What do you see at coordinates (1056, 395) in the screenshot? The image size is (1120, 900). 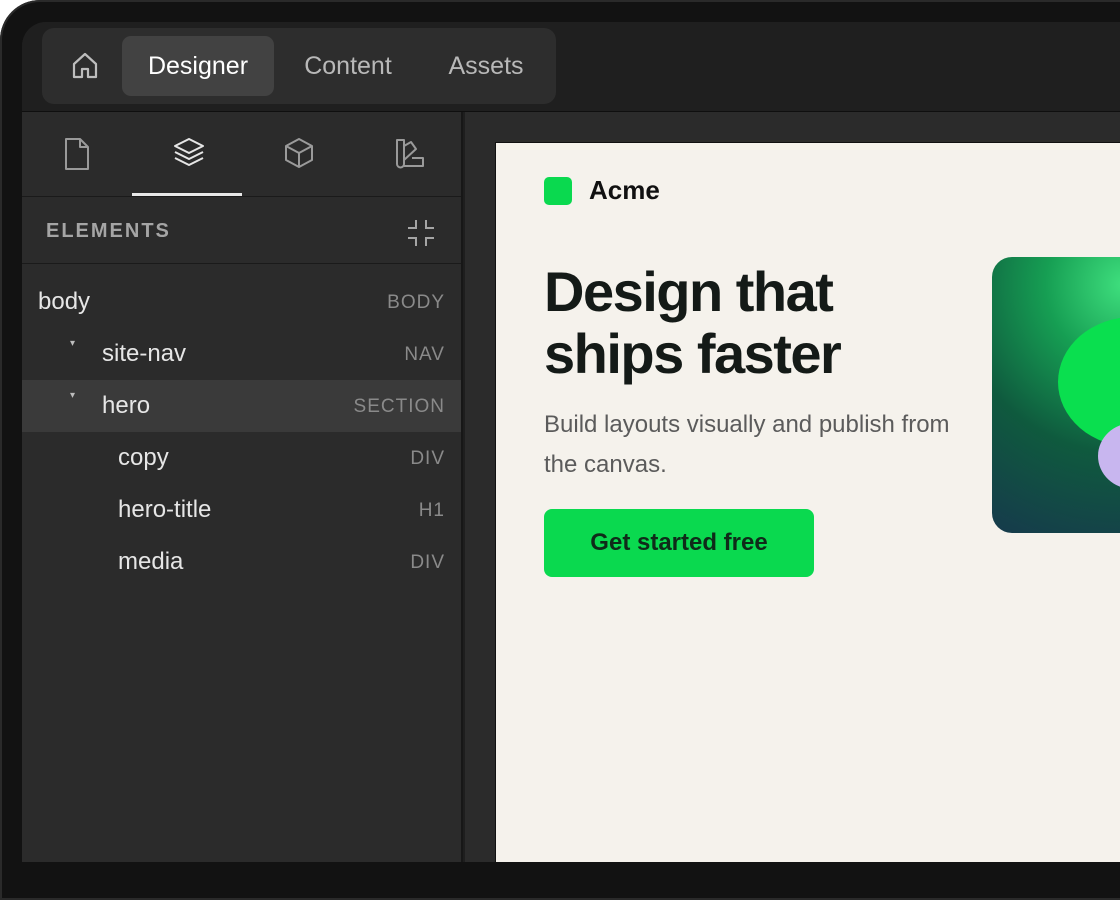 I see `hero-media` at bounding box center [1056, 395].